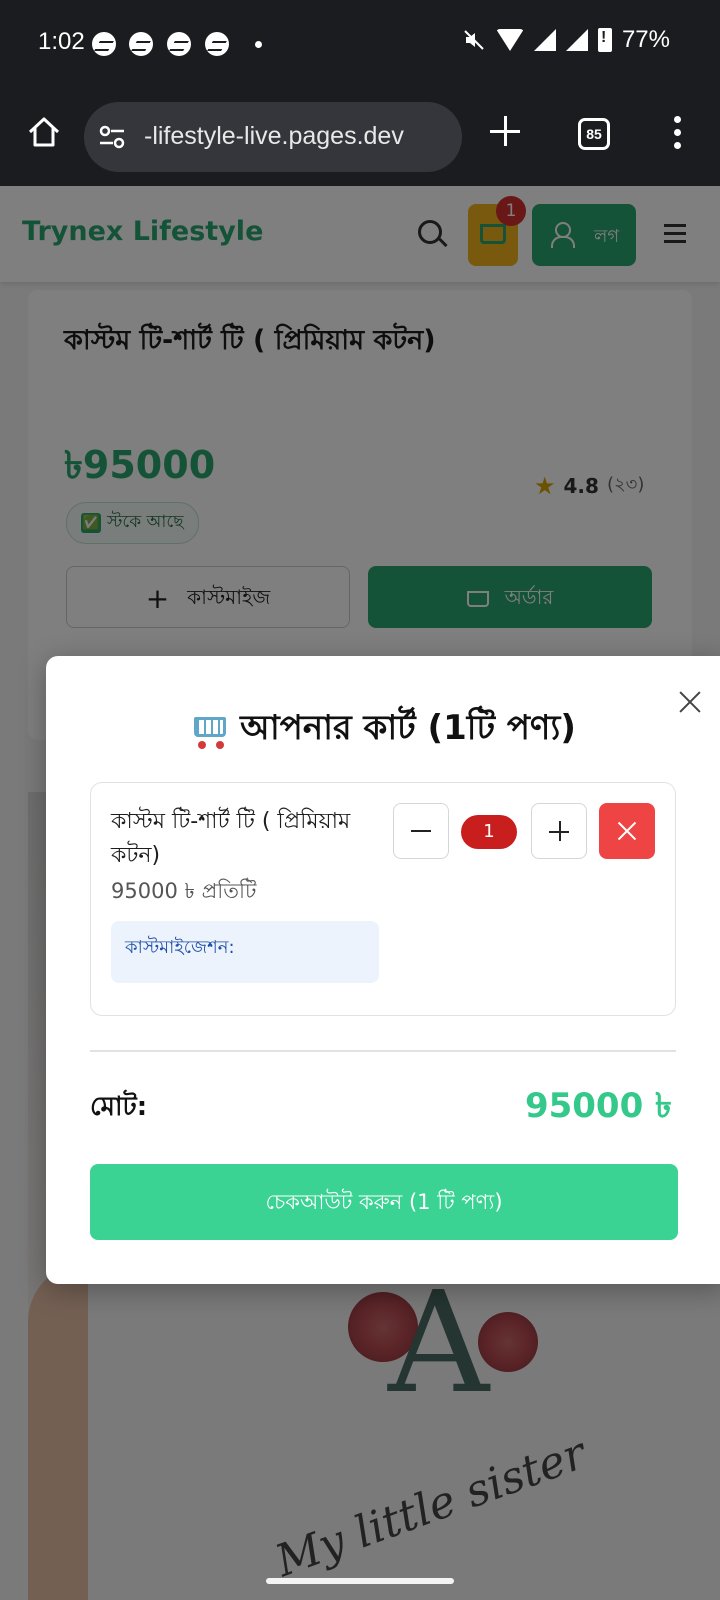 The image size is (720, 1600). Describe the element at coordinates (44, 132) in the screenshot. I see `home-icon` at that location.